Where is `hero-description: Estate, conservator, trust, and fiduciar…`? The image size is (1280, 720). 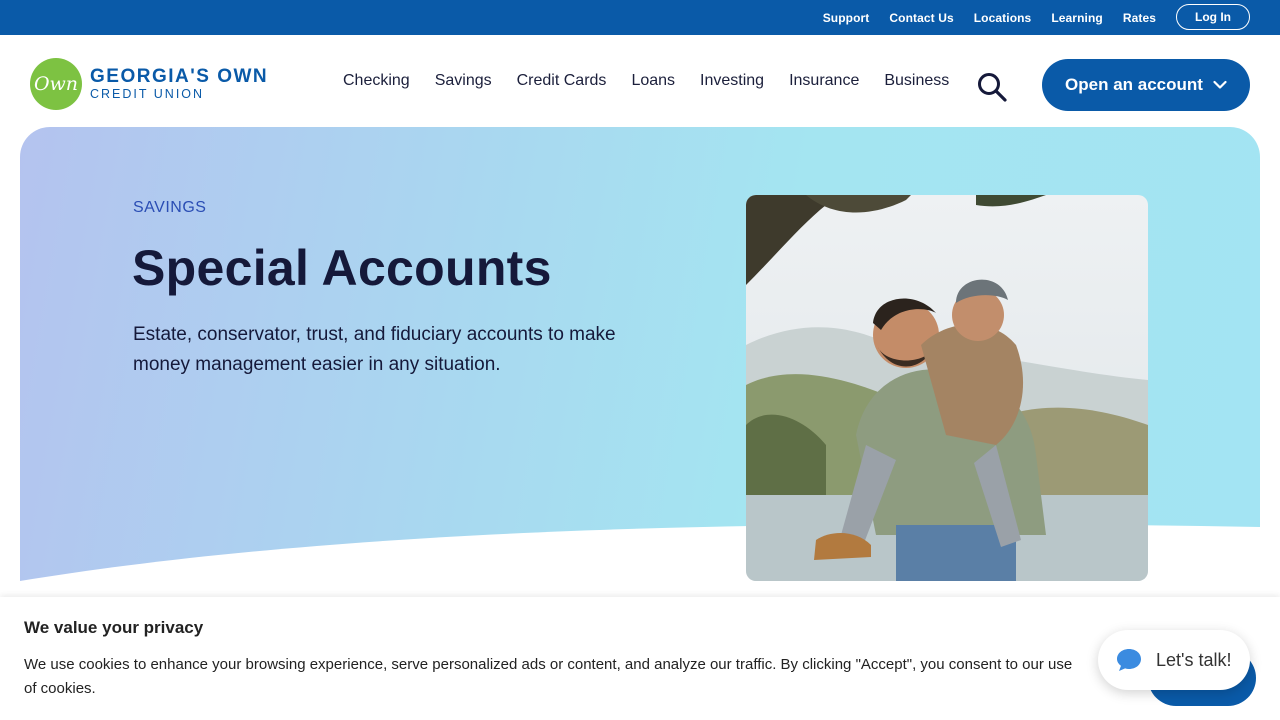
hero-description: Estate, conservator, trust, and fiduciar… is located at coordinates (374, 349).